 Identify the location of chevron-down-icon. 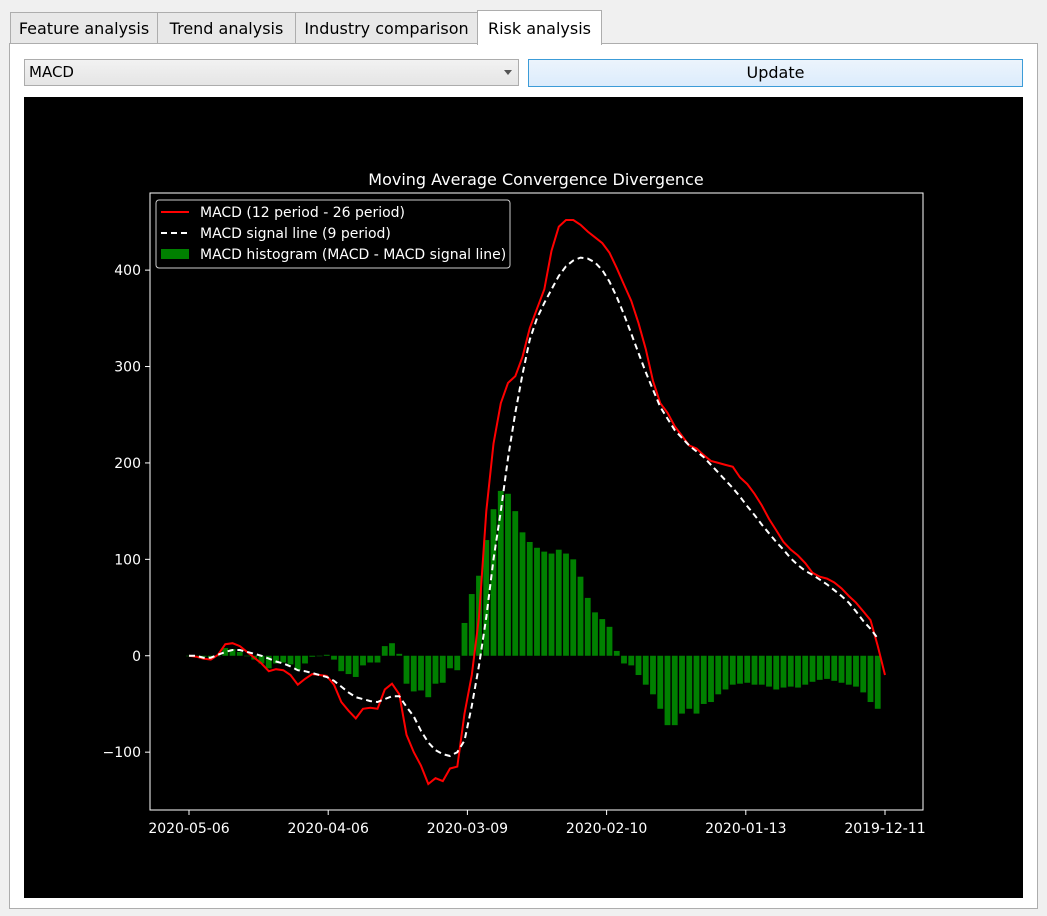
(508, 72).